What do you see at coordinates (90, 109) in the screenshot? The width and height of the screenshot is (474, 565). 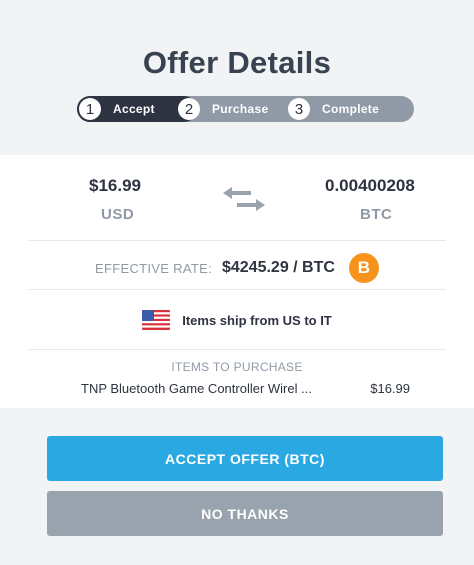 I see `step-number: 1` at bounding box center [90, 109].